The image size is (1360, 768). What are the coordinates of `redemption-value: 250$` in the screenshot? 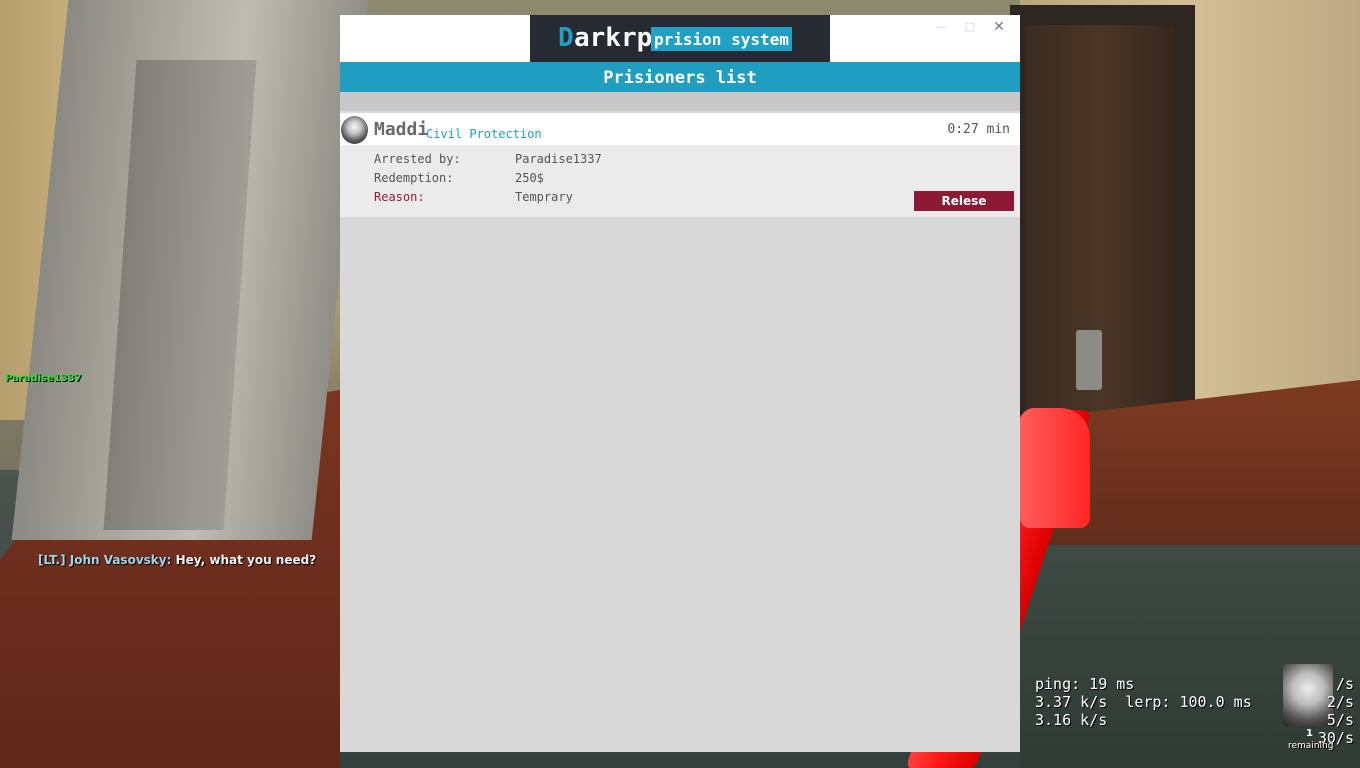 It's located at (529, 178).